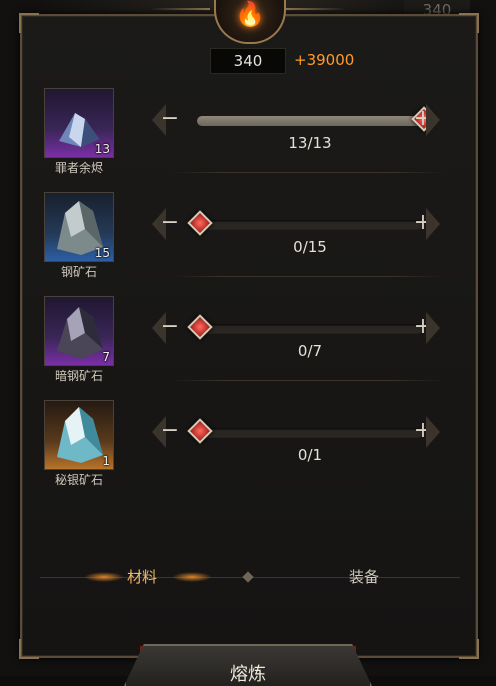  What do you see at coordinates (106, 461) in the screenshot?
I see `item-count: 1` at bounding box center [106, 461].